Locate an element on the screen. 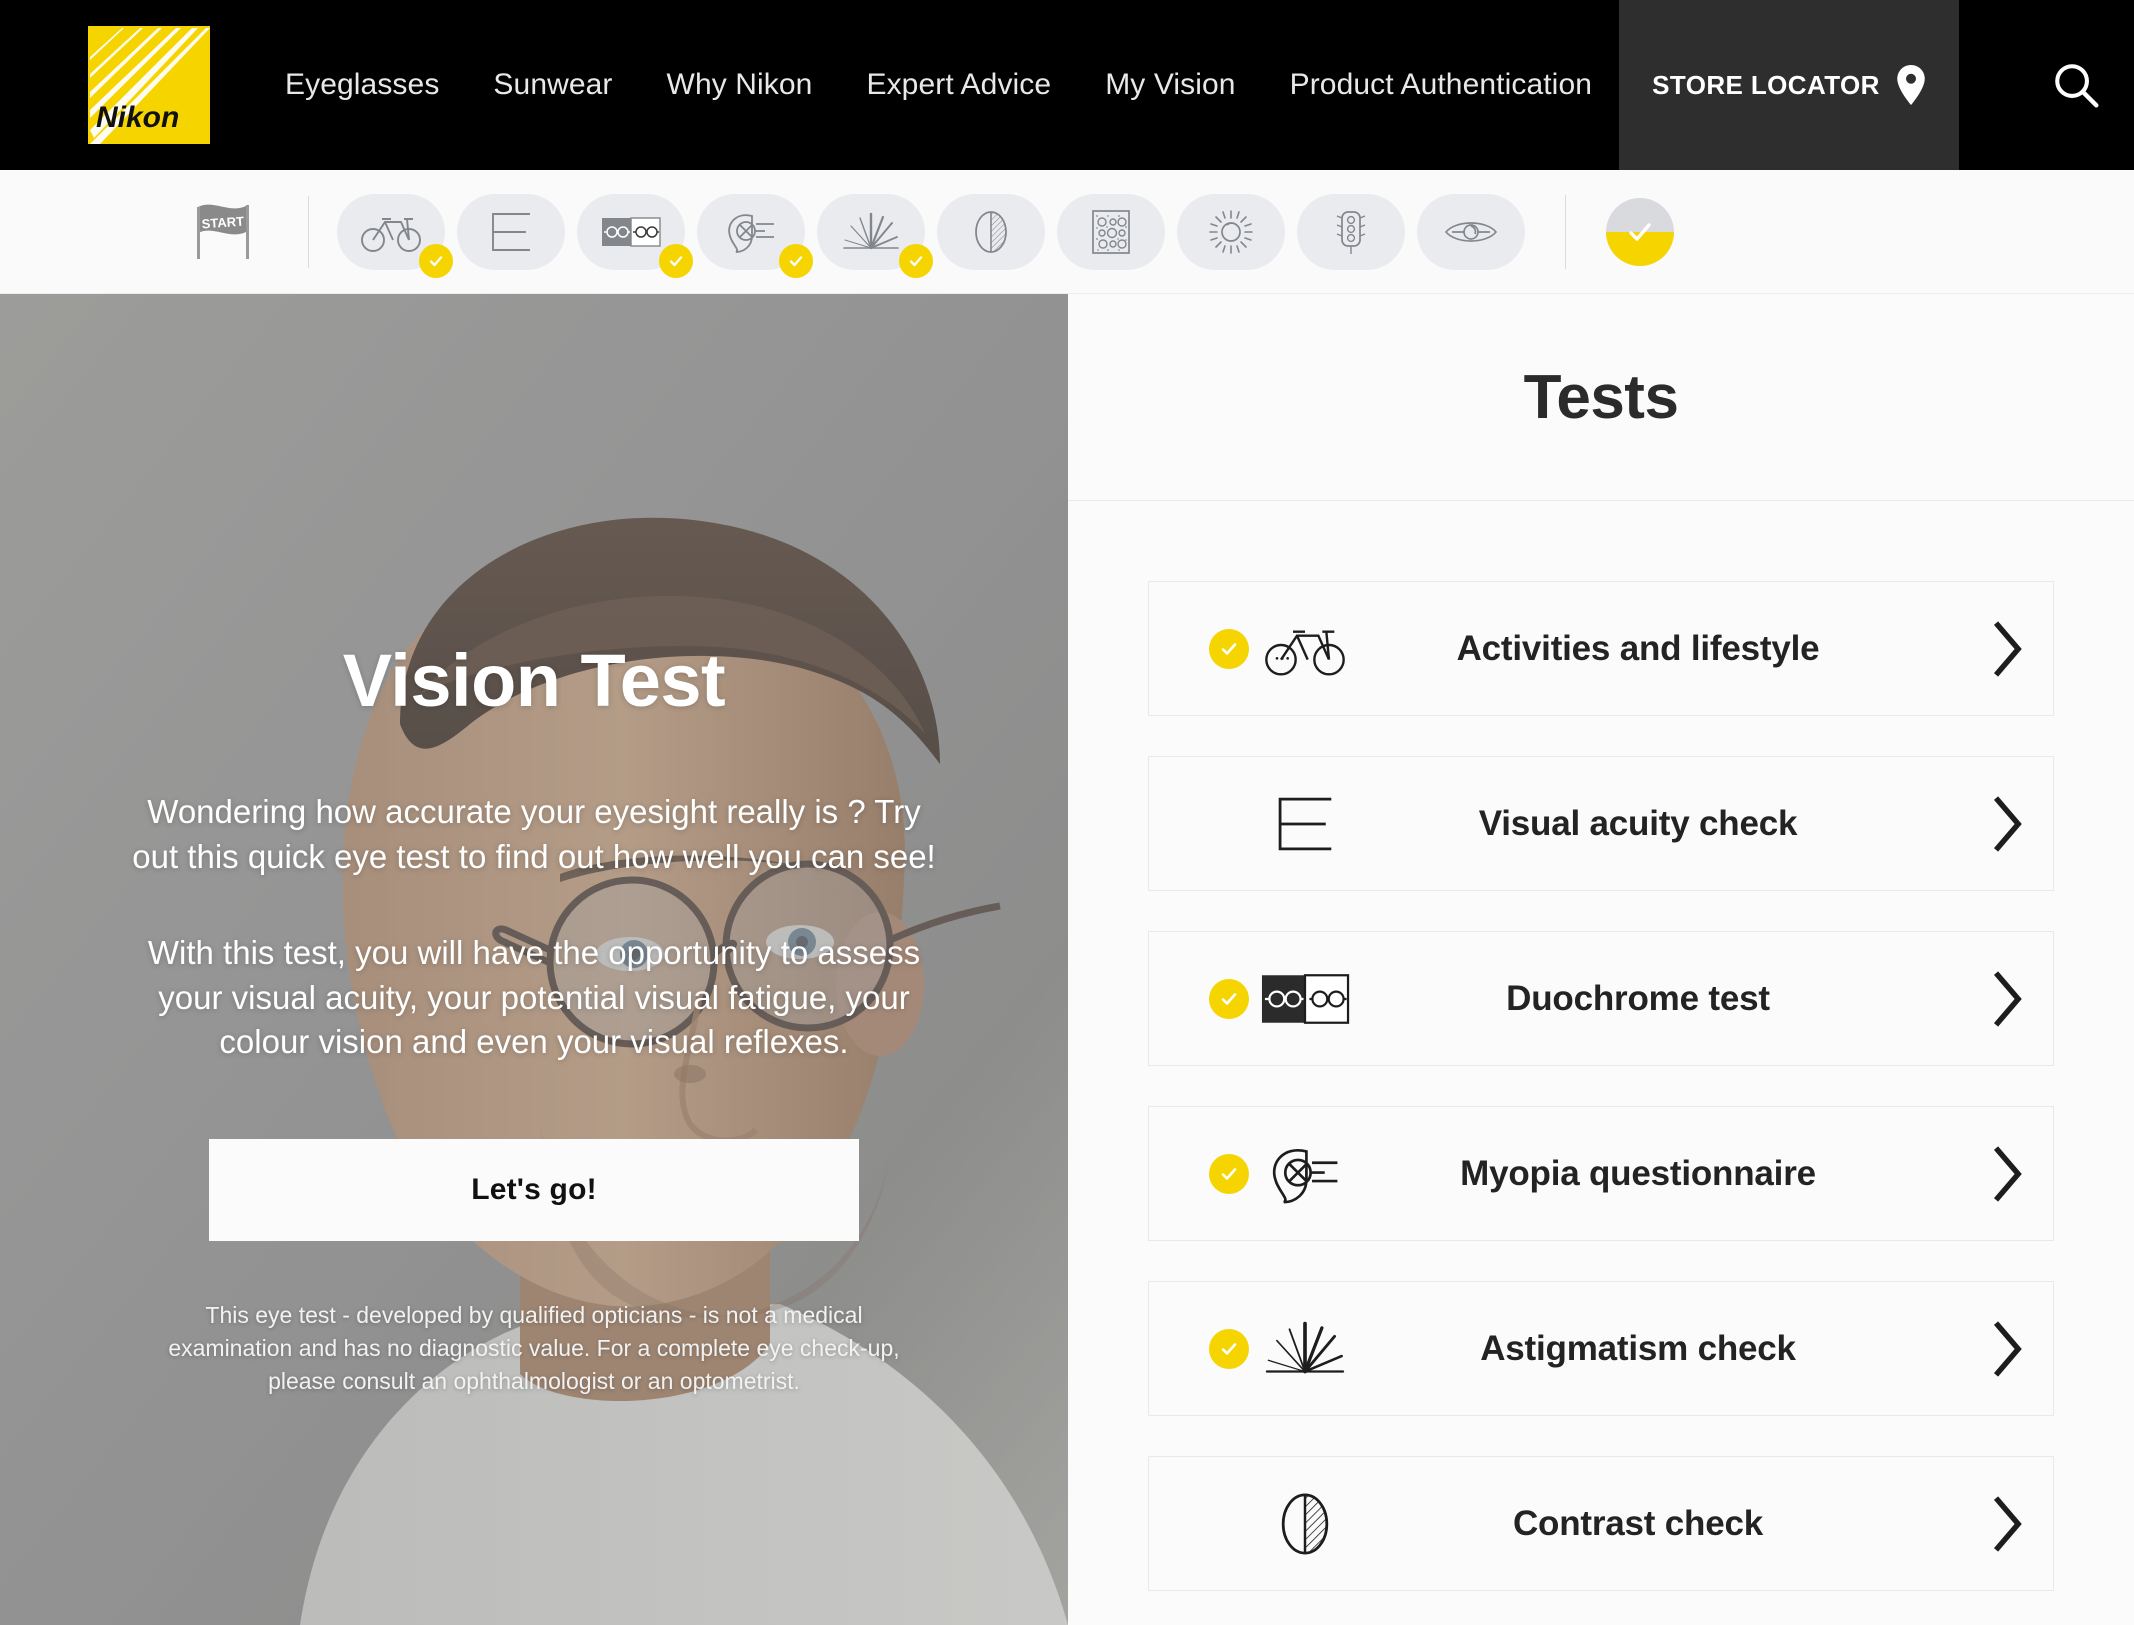 This screenshot has height=1625, width=2134. step-visual-acuity-check is located at coordinates (511, 231).